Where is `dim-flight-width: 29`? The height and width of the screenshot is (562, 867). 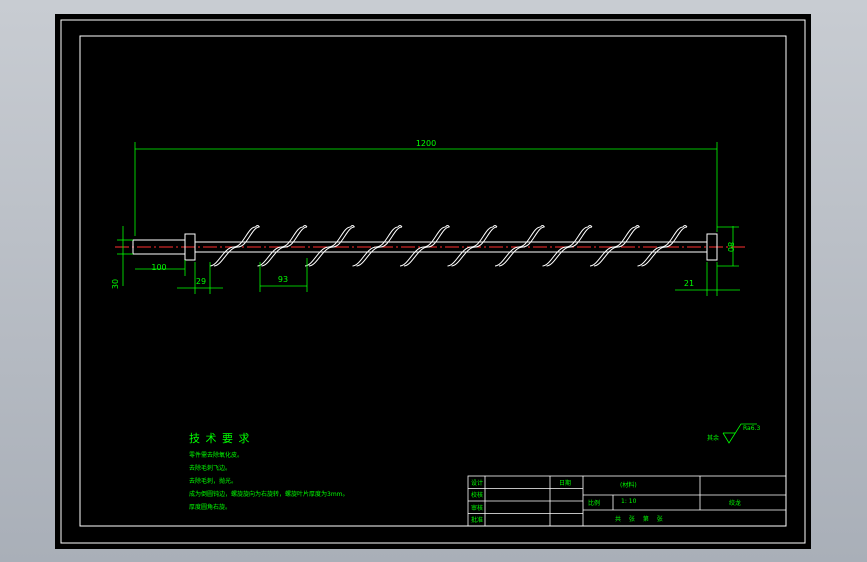
dim-flight-width: 29 is located at coordinates (201, 281).